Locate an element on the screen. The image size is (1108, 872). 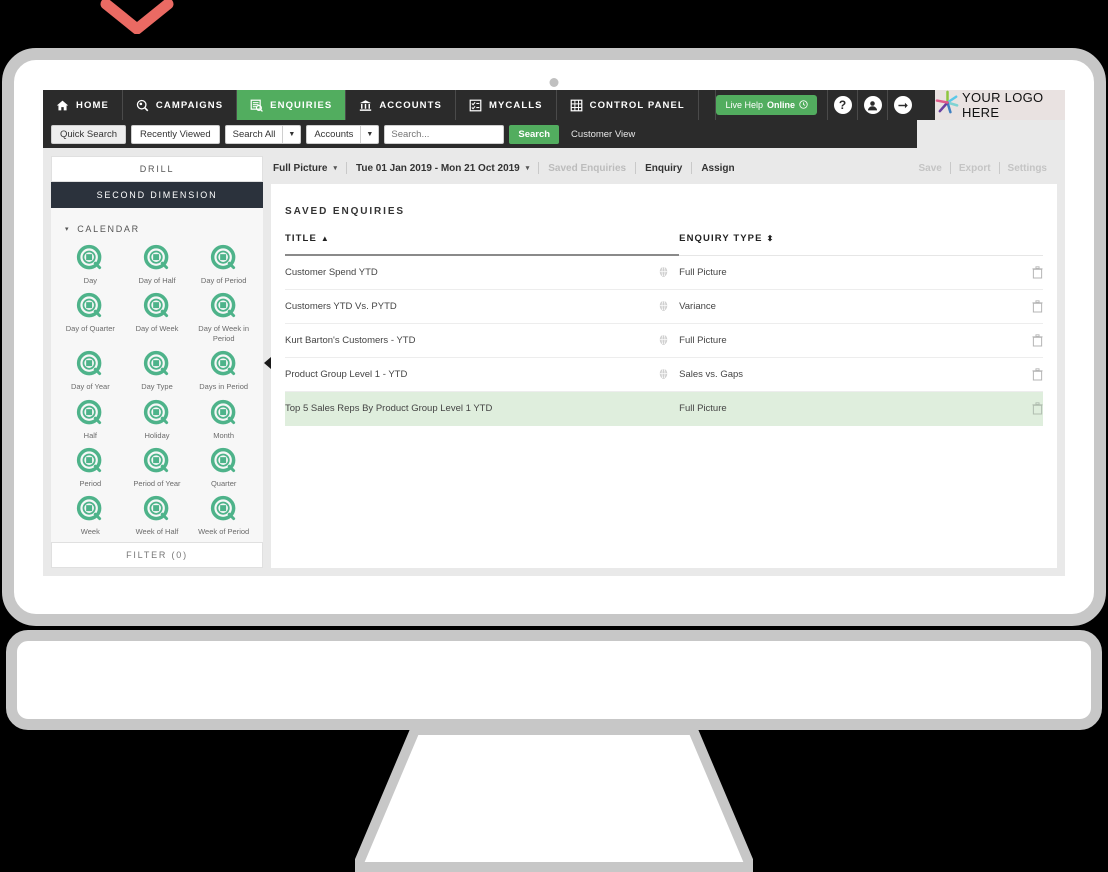
second-dimension-tab: SECOND DIMENSION is located at coordinates (157, 195).